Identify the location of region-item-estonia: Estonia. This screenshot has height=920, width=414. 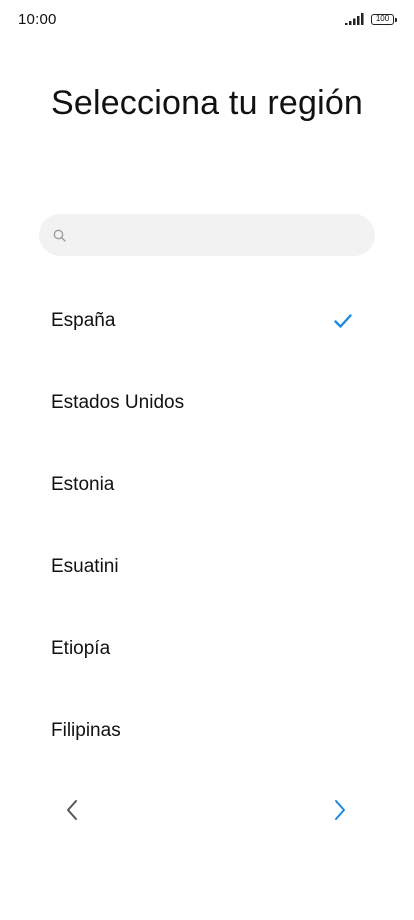
(207, 485).